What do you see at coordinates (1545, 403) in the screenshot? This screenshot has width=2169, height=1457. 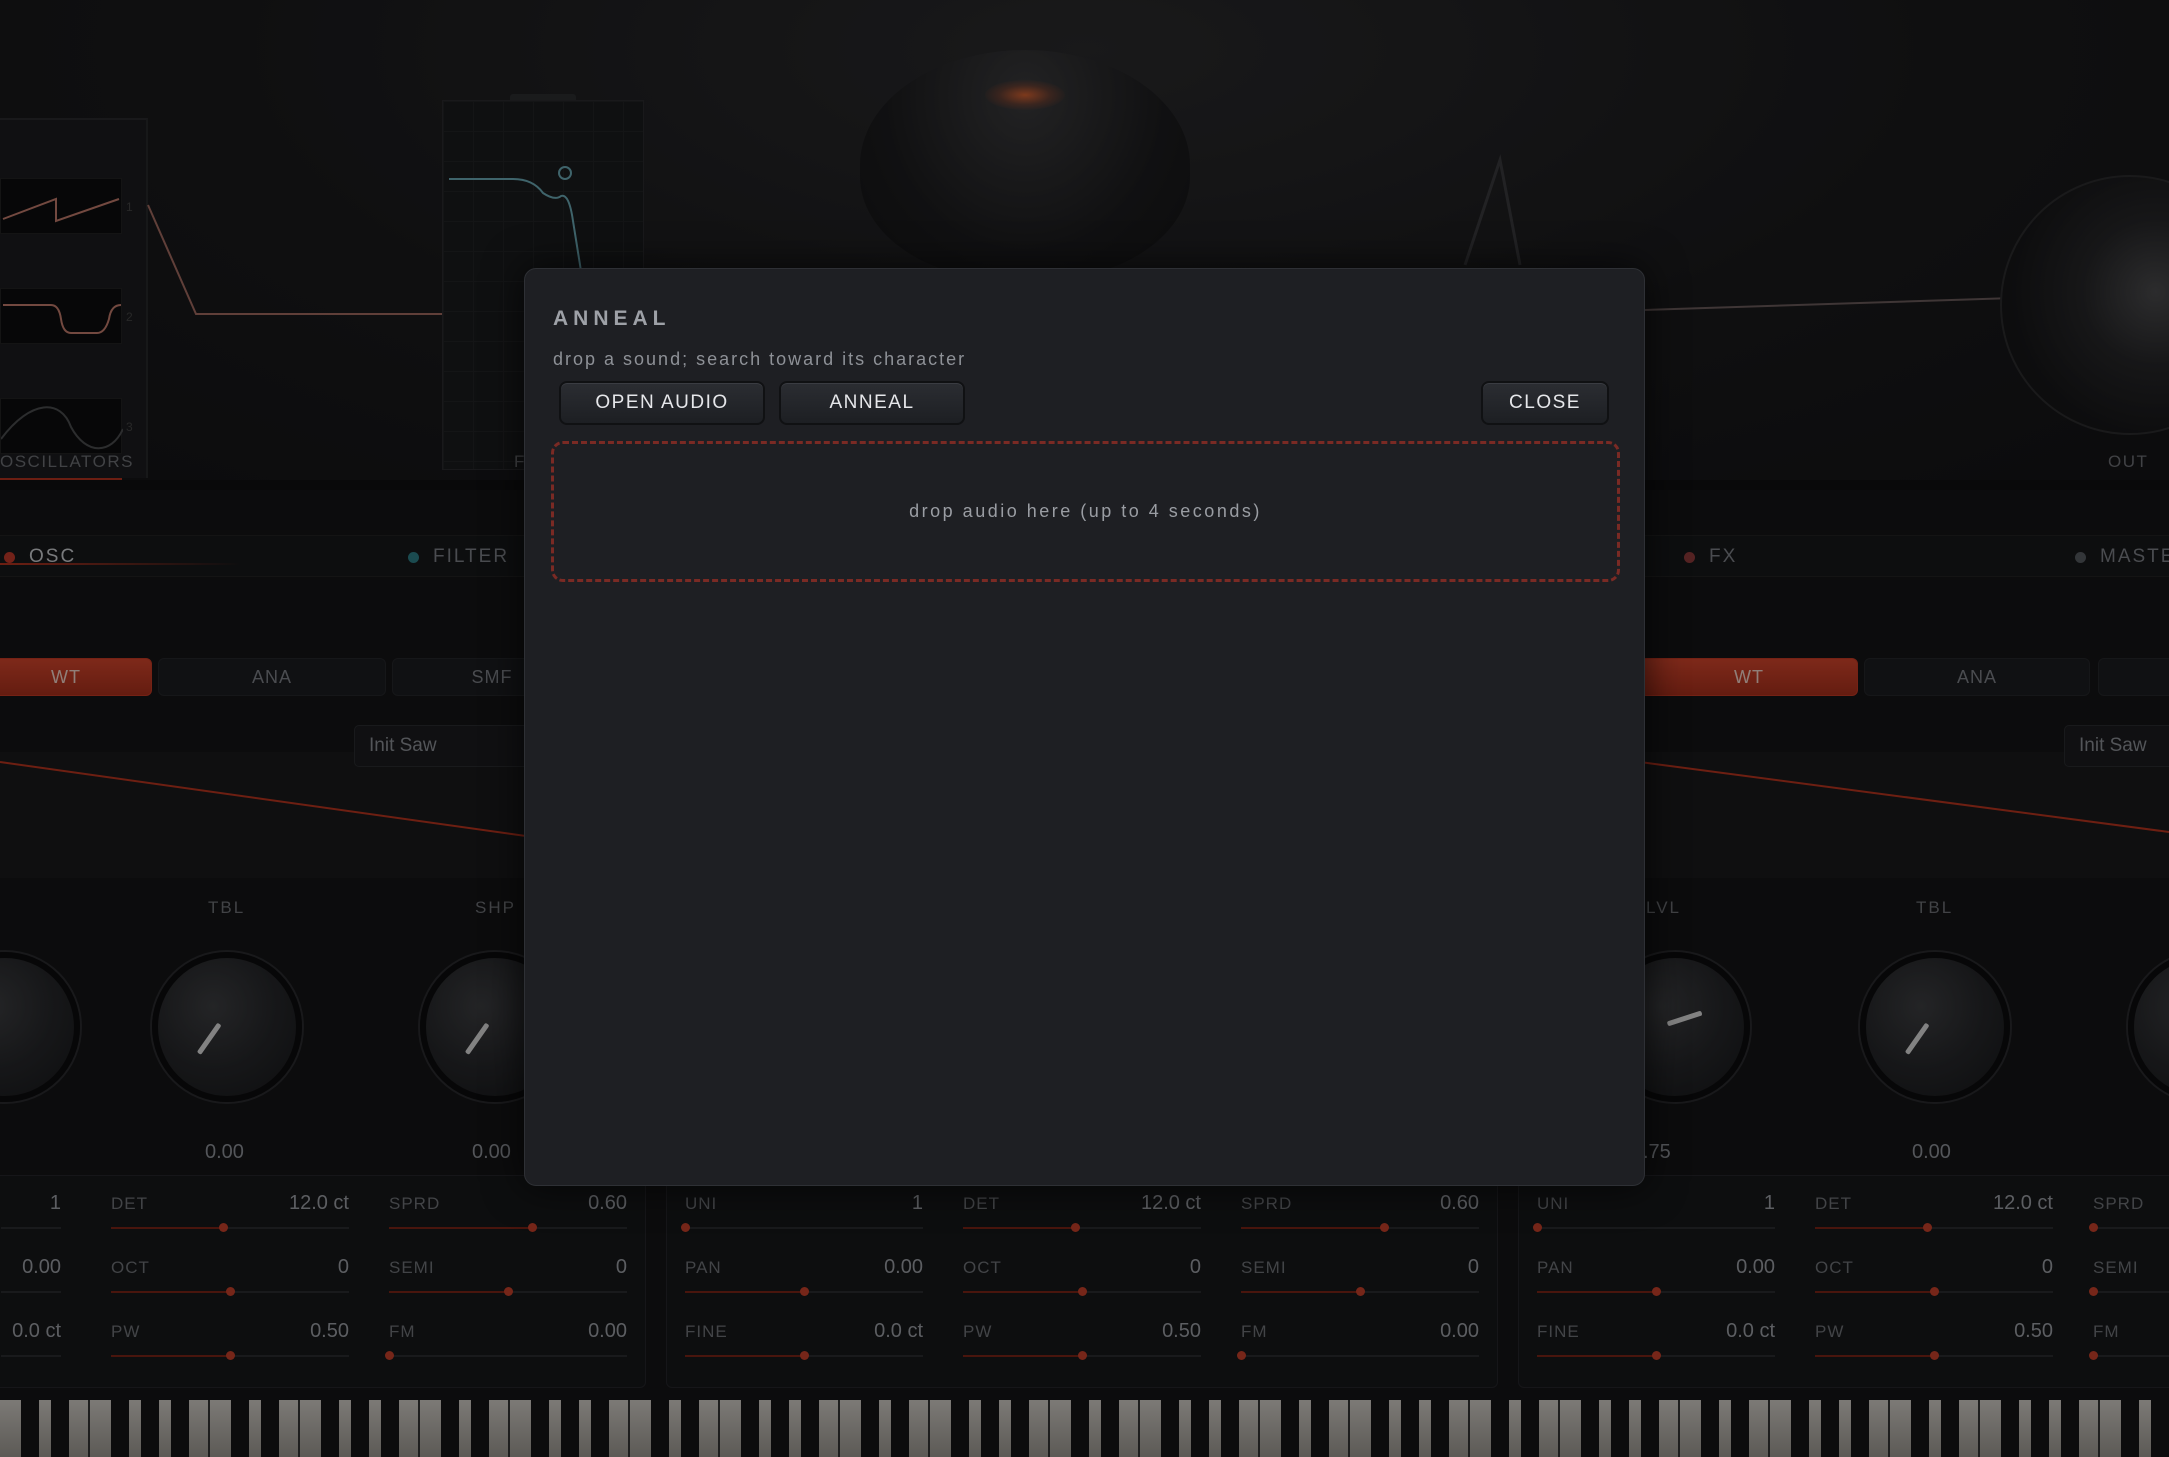 I see `close-button: CLOSE` at bounding box center [1545, 403].